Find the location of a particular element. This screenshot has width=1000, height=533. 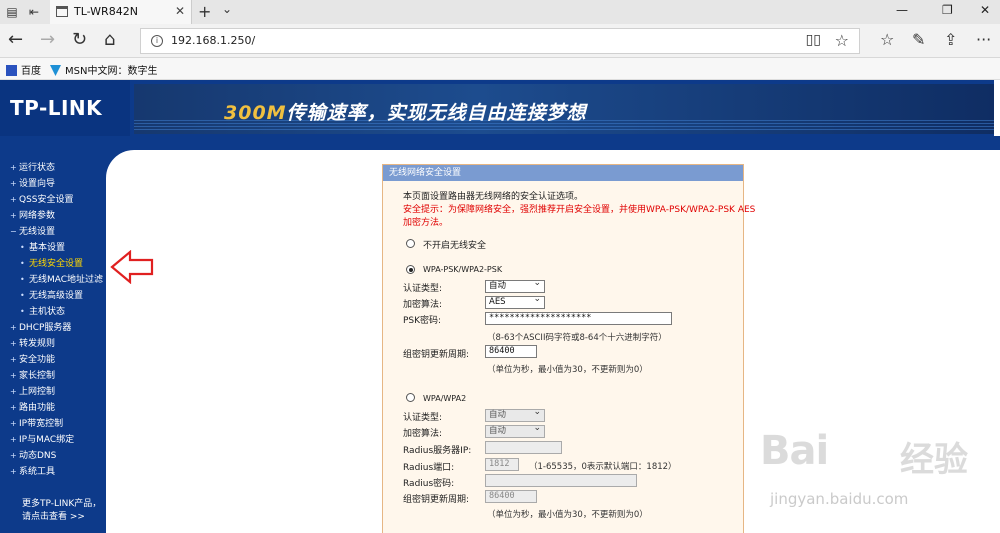

radius-port-input: 1812 is located at coordinates (502, 464).